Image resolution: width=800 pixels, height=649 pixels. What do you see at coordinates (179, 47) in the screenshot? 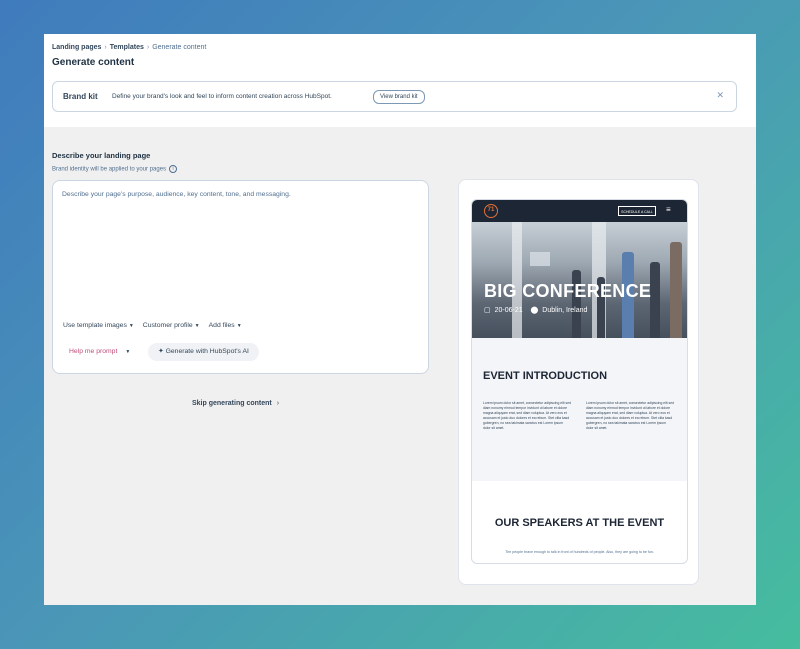
I see `breadcrumb-current: Generate content` at bounding box center [179, 47].